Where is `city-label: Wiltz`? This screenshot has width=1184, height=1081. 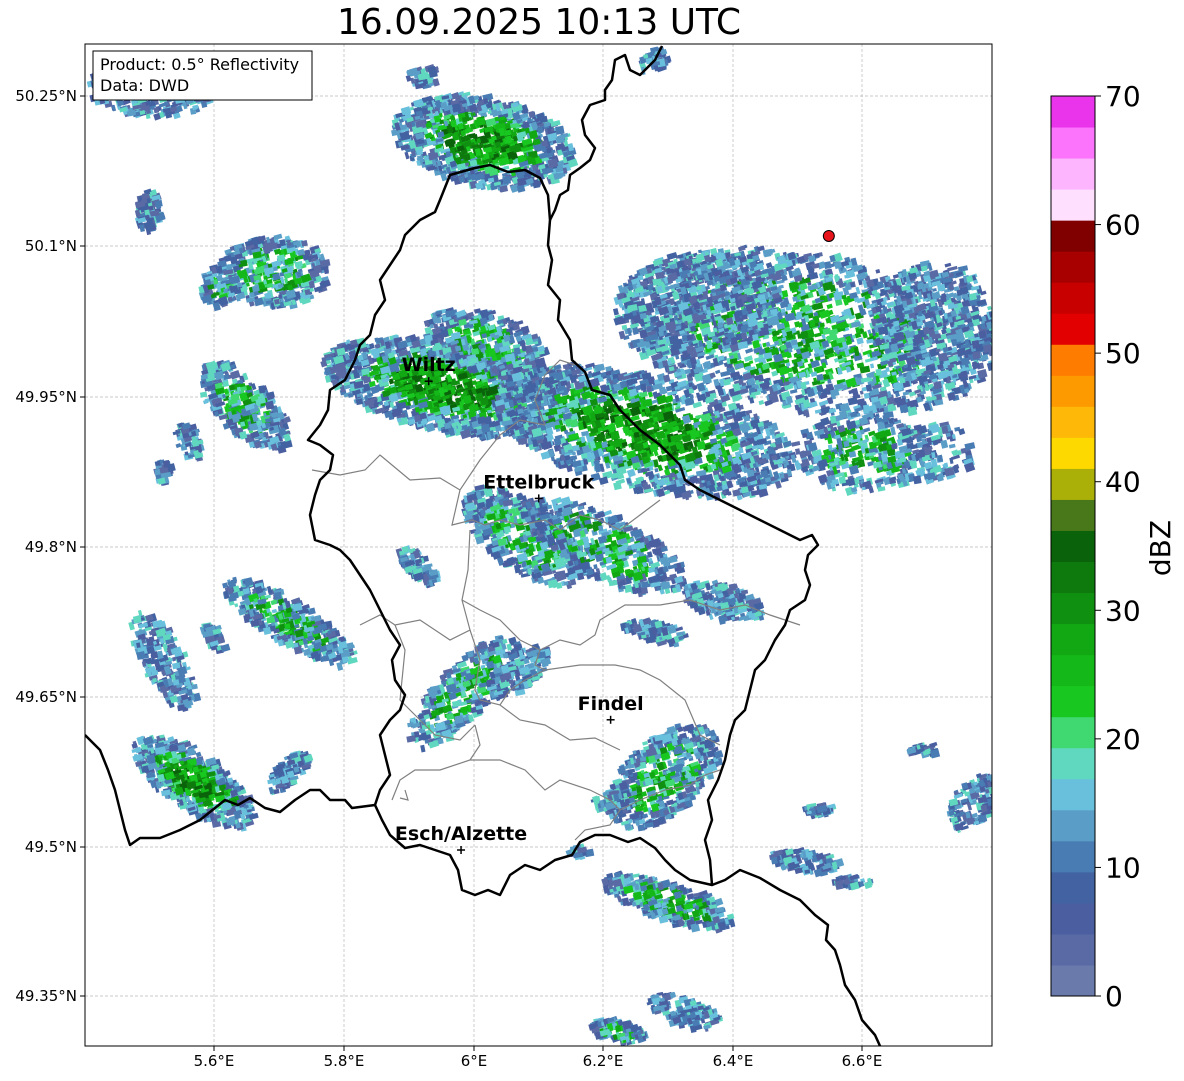
city-label: Wiltz is located at coordinates (429, 365).